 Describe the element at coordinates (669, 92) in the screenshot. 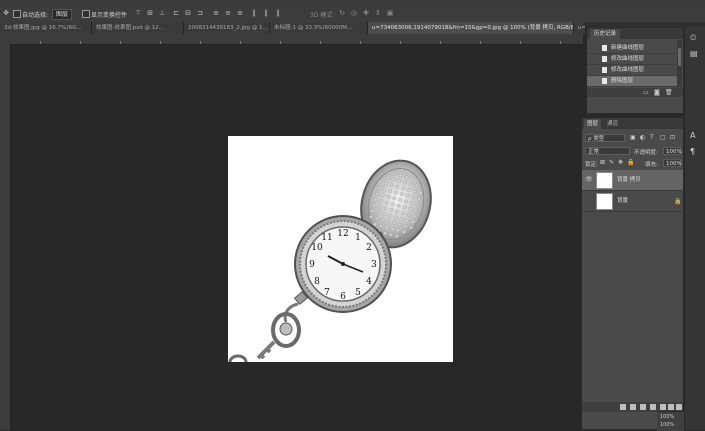

I see `trash-icon: 🗑` at that location.